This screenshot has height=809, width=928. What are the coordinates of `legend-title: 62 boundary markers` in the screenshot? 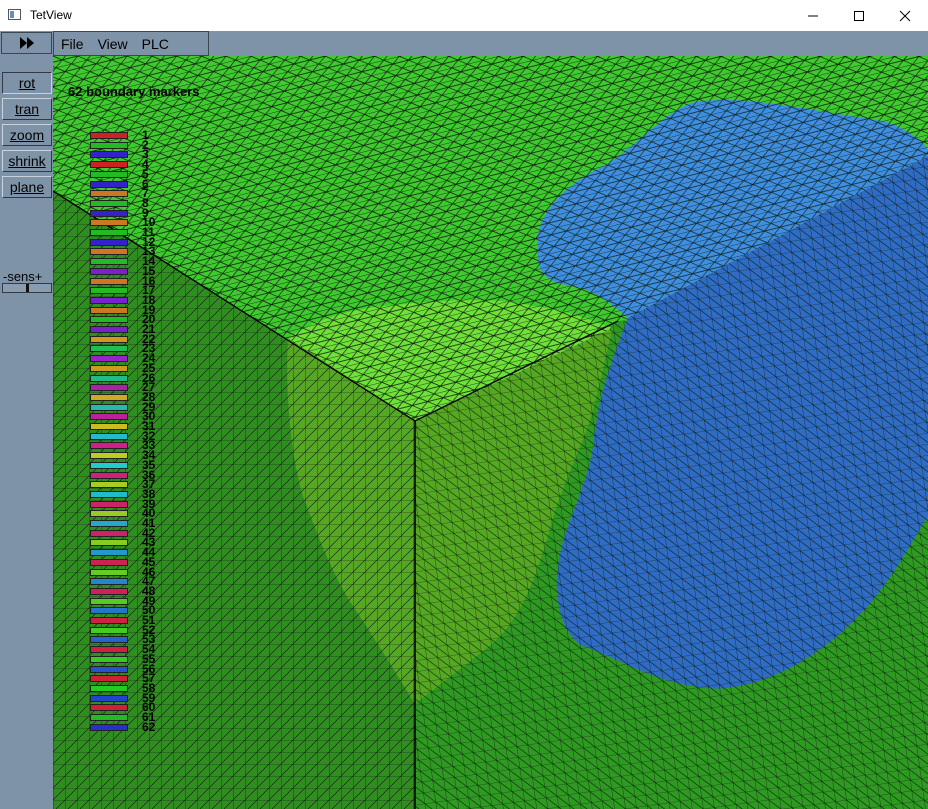 It's located at (134, 91).